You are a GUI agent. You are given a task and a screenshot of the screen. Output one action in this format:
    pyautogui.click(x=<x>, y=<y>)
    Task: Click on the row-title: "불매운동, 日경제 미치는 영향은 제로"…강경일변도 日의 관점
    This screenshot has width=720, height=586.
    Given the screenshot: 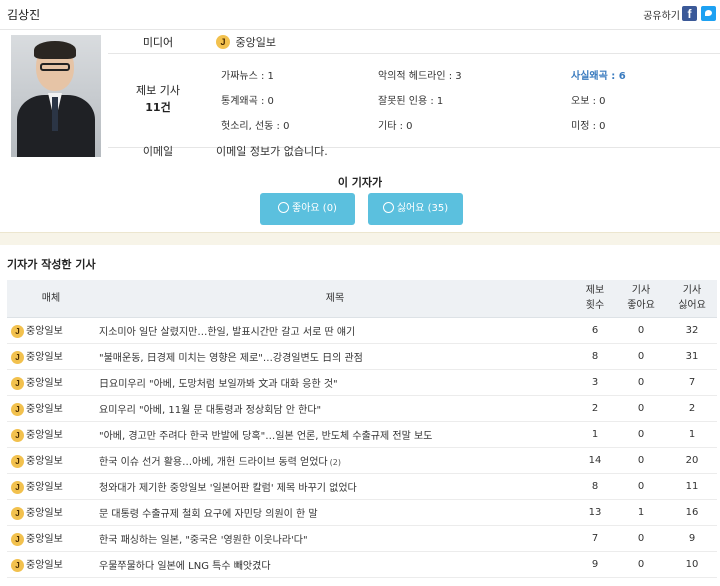 What is the action you would take?
    pyautogui.click(x=335, y=356)
    